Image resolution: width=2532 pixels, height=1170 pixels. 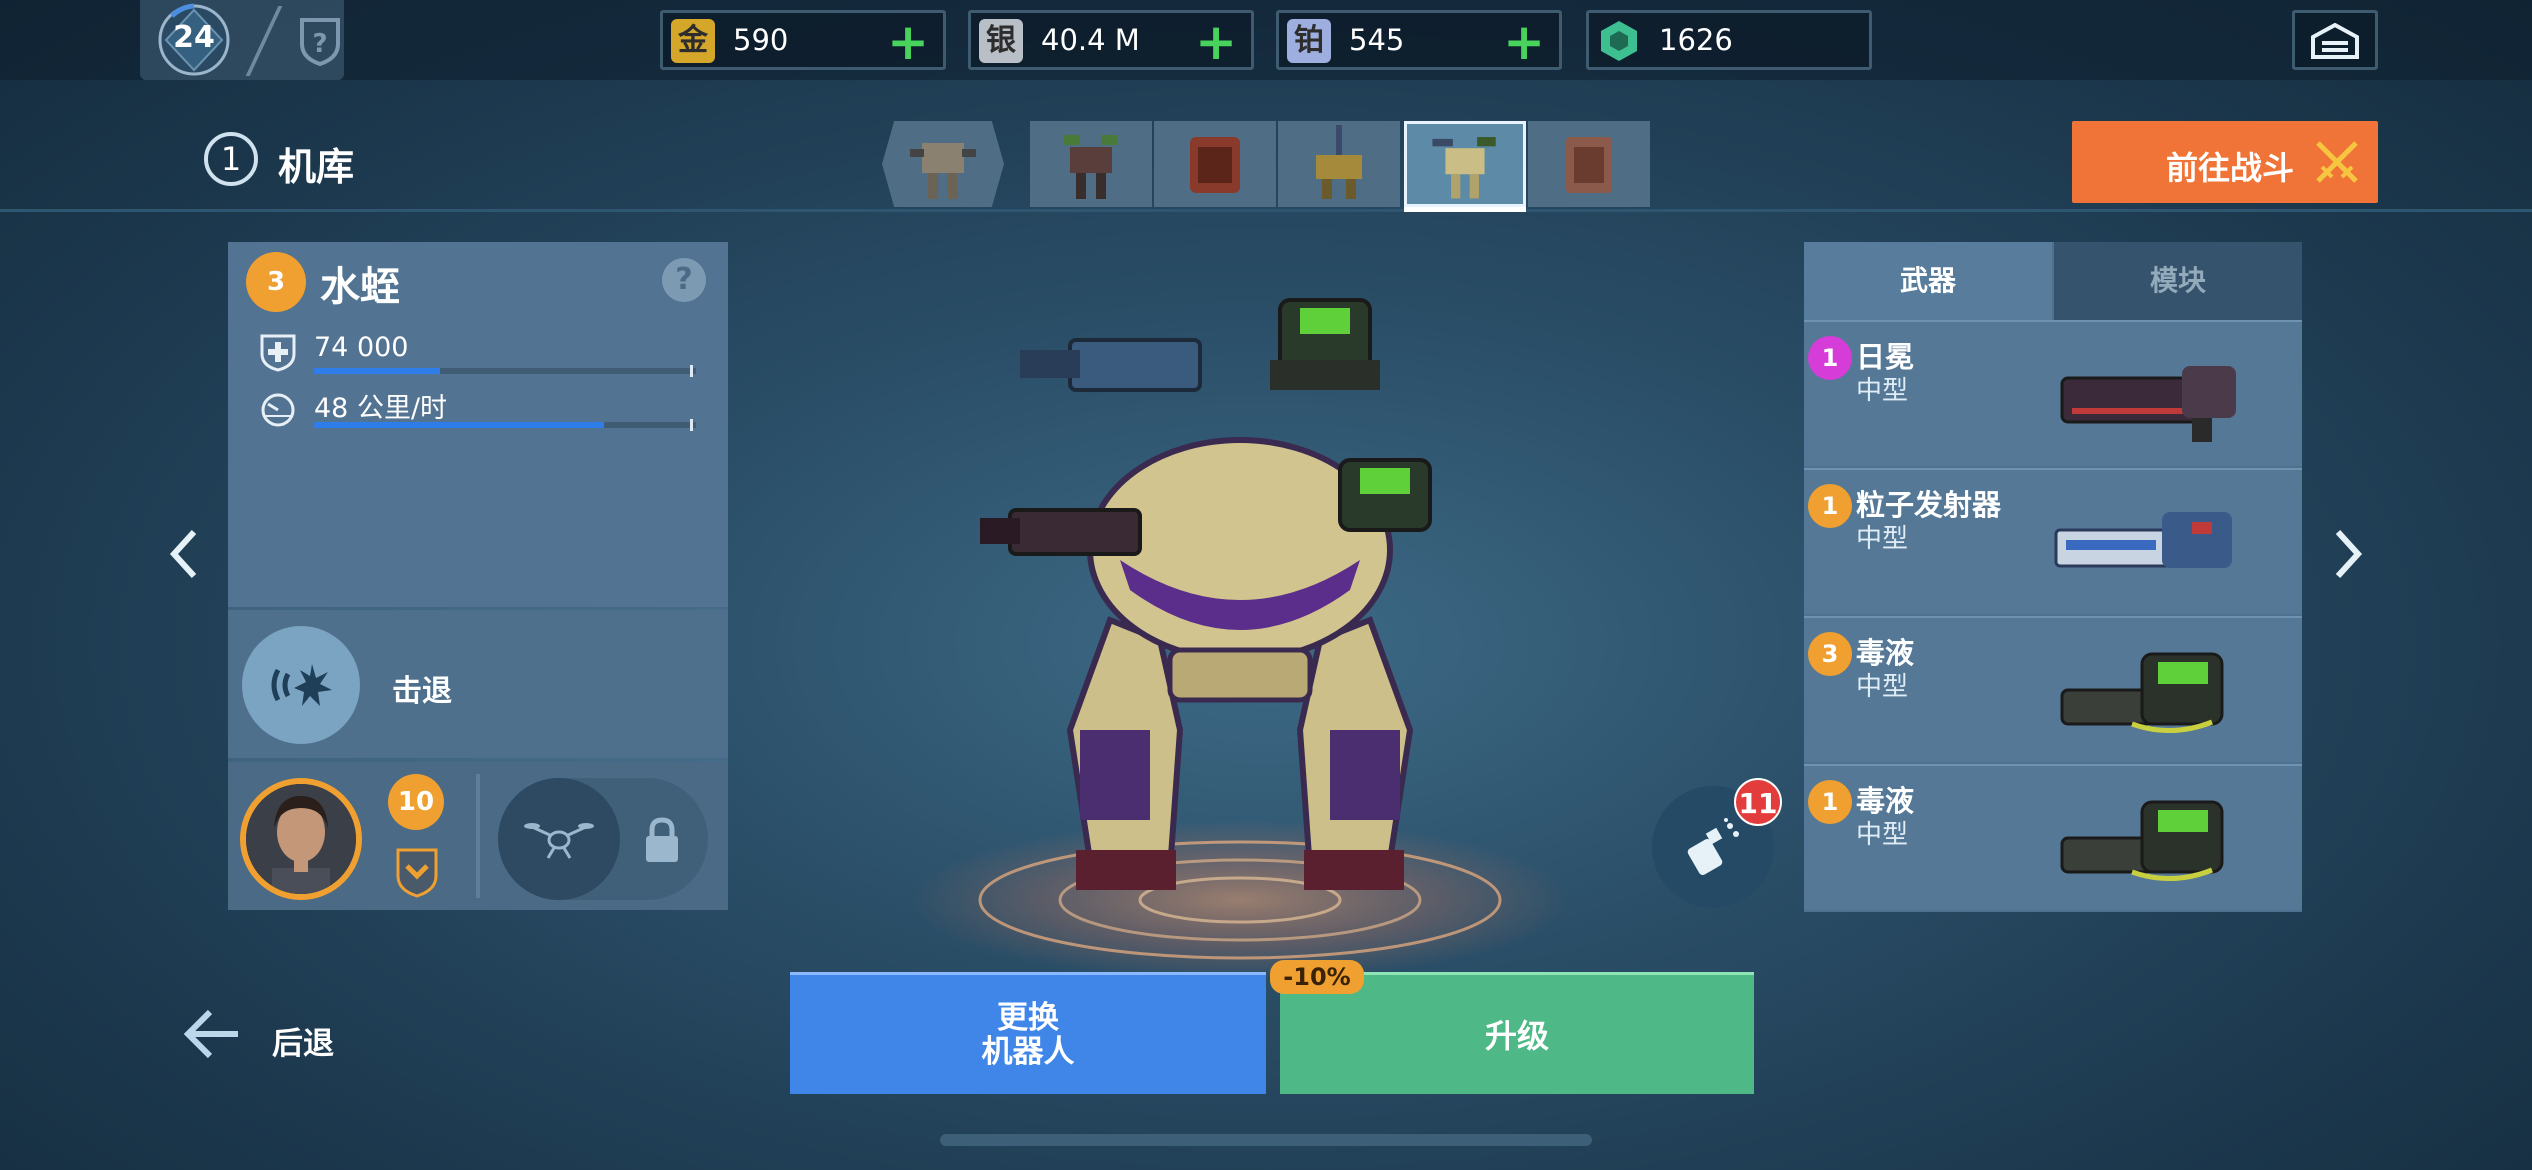 I want to click on discount-badge: -10%, so click(x=1317, y=977).